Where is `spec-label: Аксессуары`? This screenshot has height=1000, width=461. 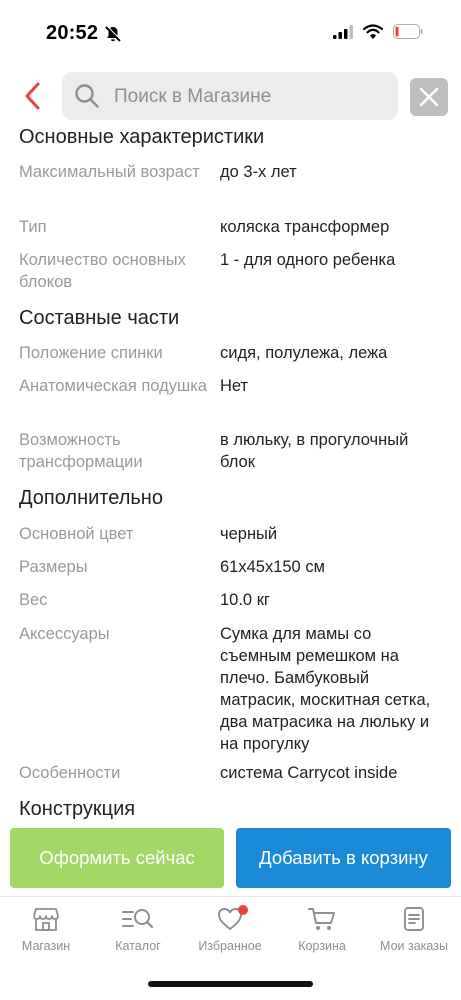
spec-label: Аксессуары is located at coordinates (64, 634).